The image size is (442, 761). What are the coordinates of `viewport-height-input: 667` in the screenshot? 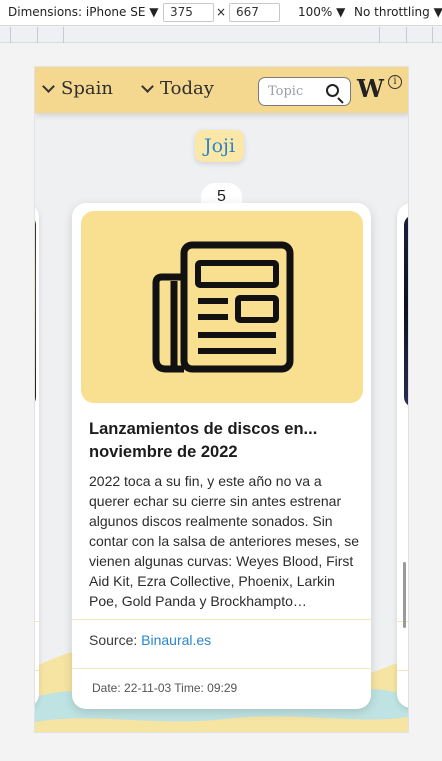 It's located at (254, 12).